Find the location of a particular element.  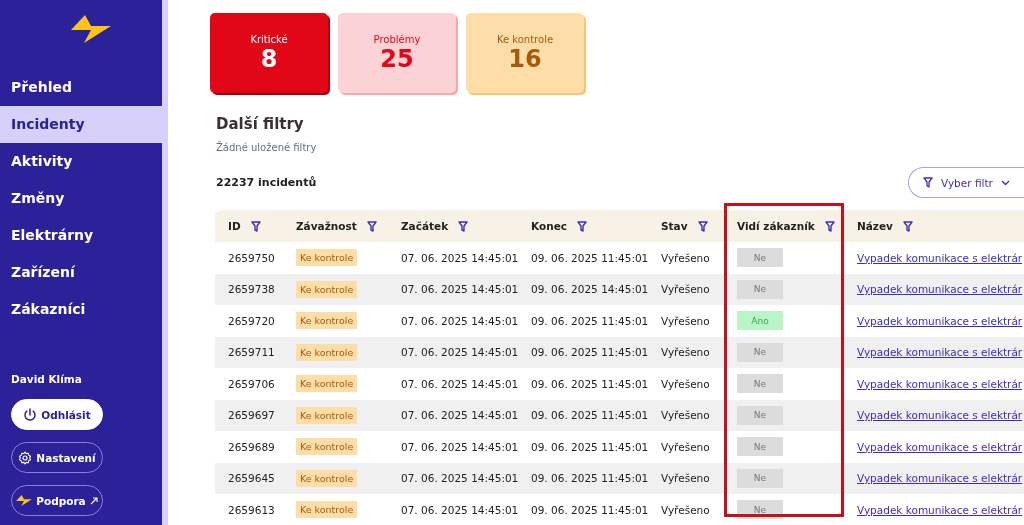

card-count: 8 is located at coordinates (269, 58).